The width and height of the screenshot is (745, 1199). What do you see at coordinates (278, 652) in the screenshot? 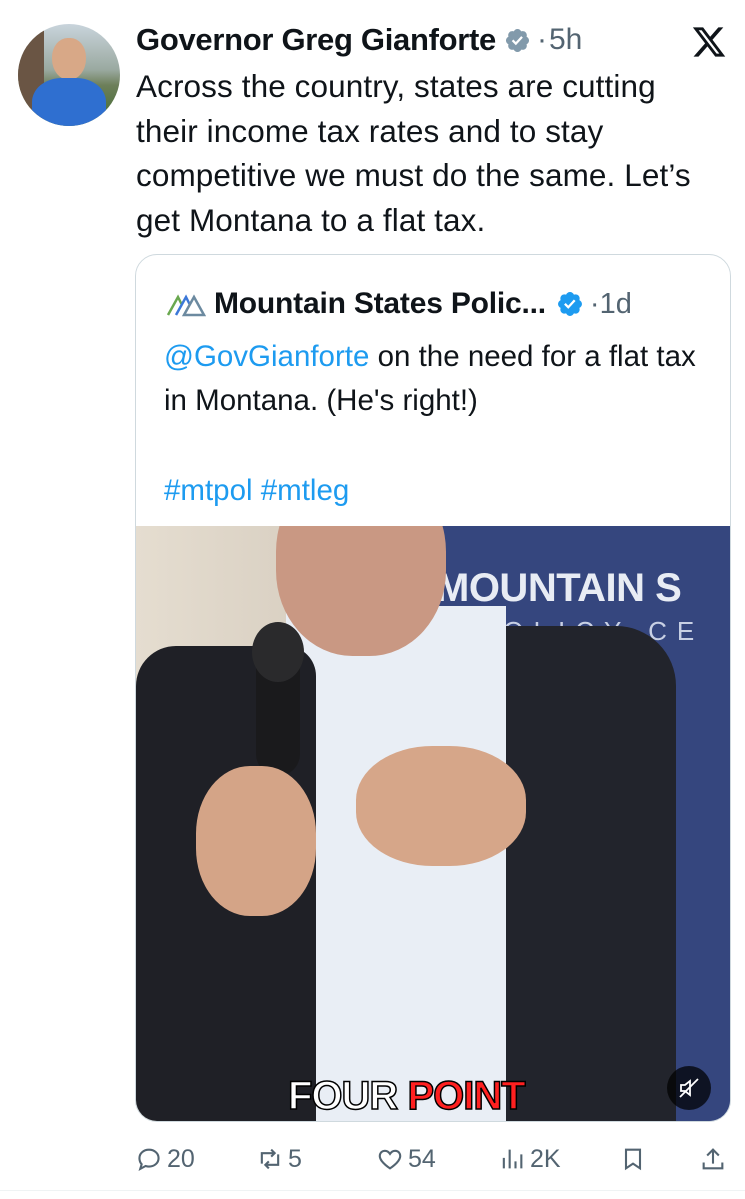
I see `microphone-head` at bounding box center [278, 652].